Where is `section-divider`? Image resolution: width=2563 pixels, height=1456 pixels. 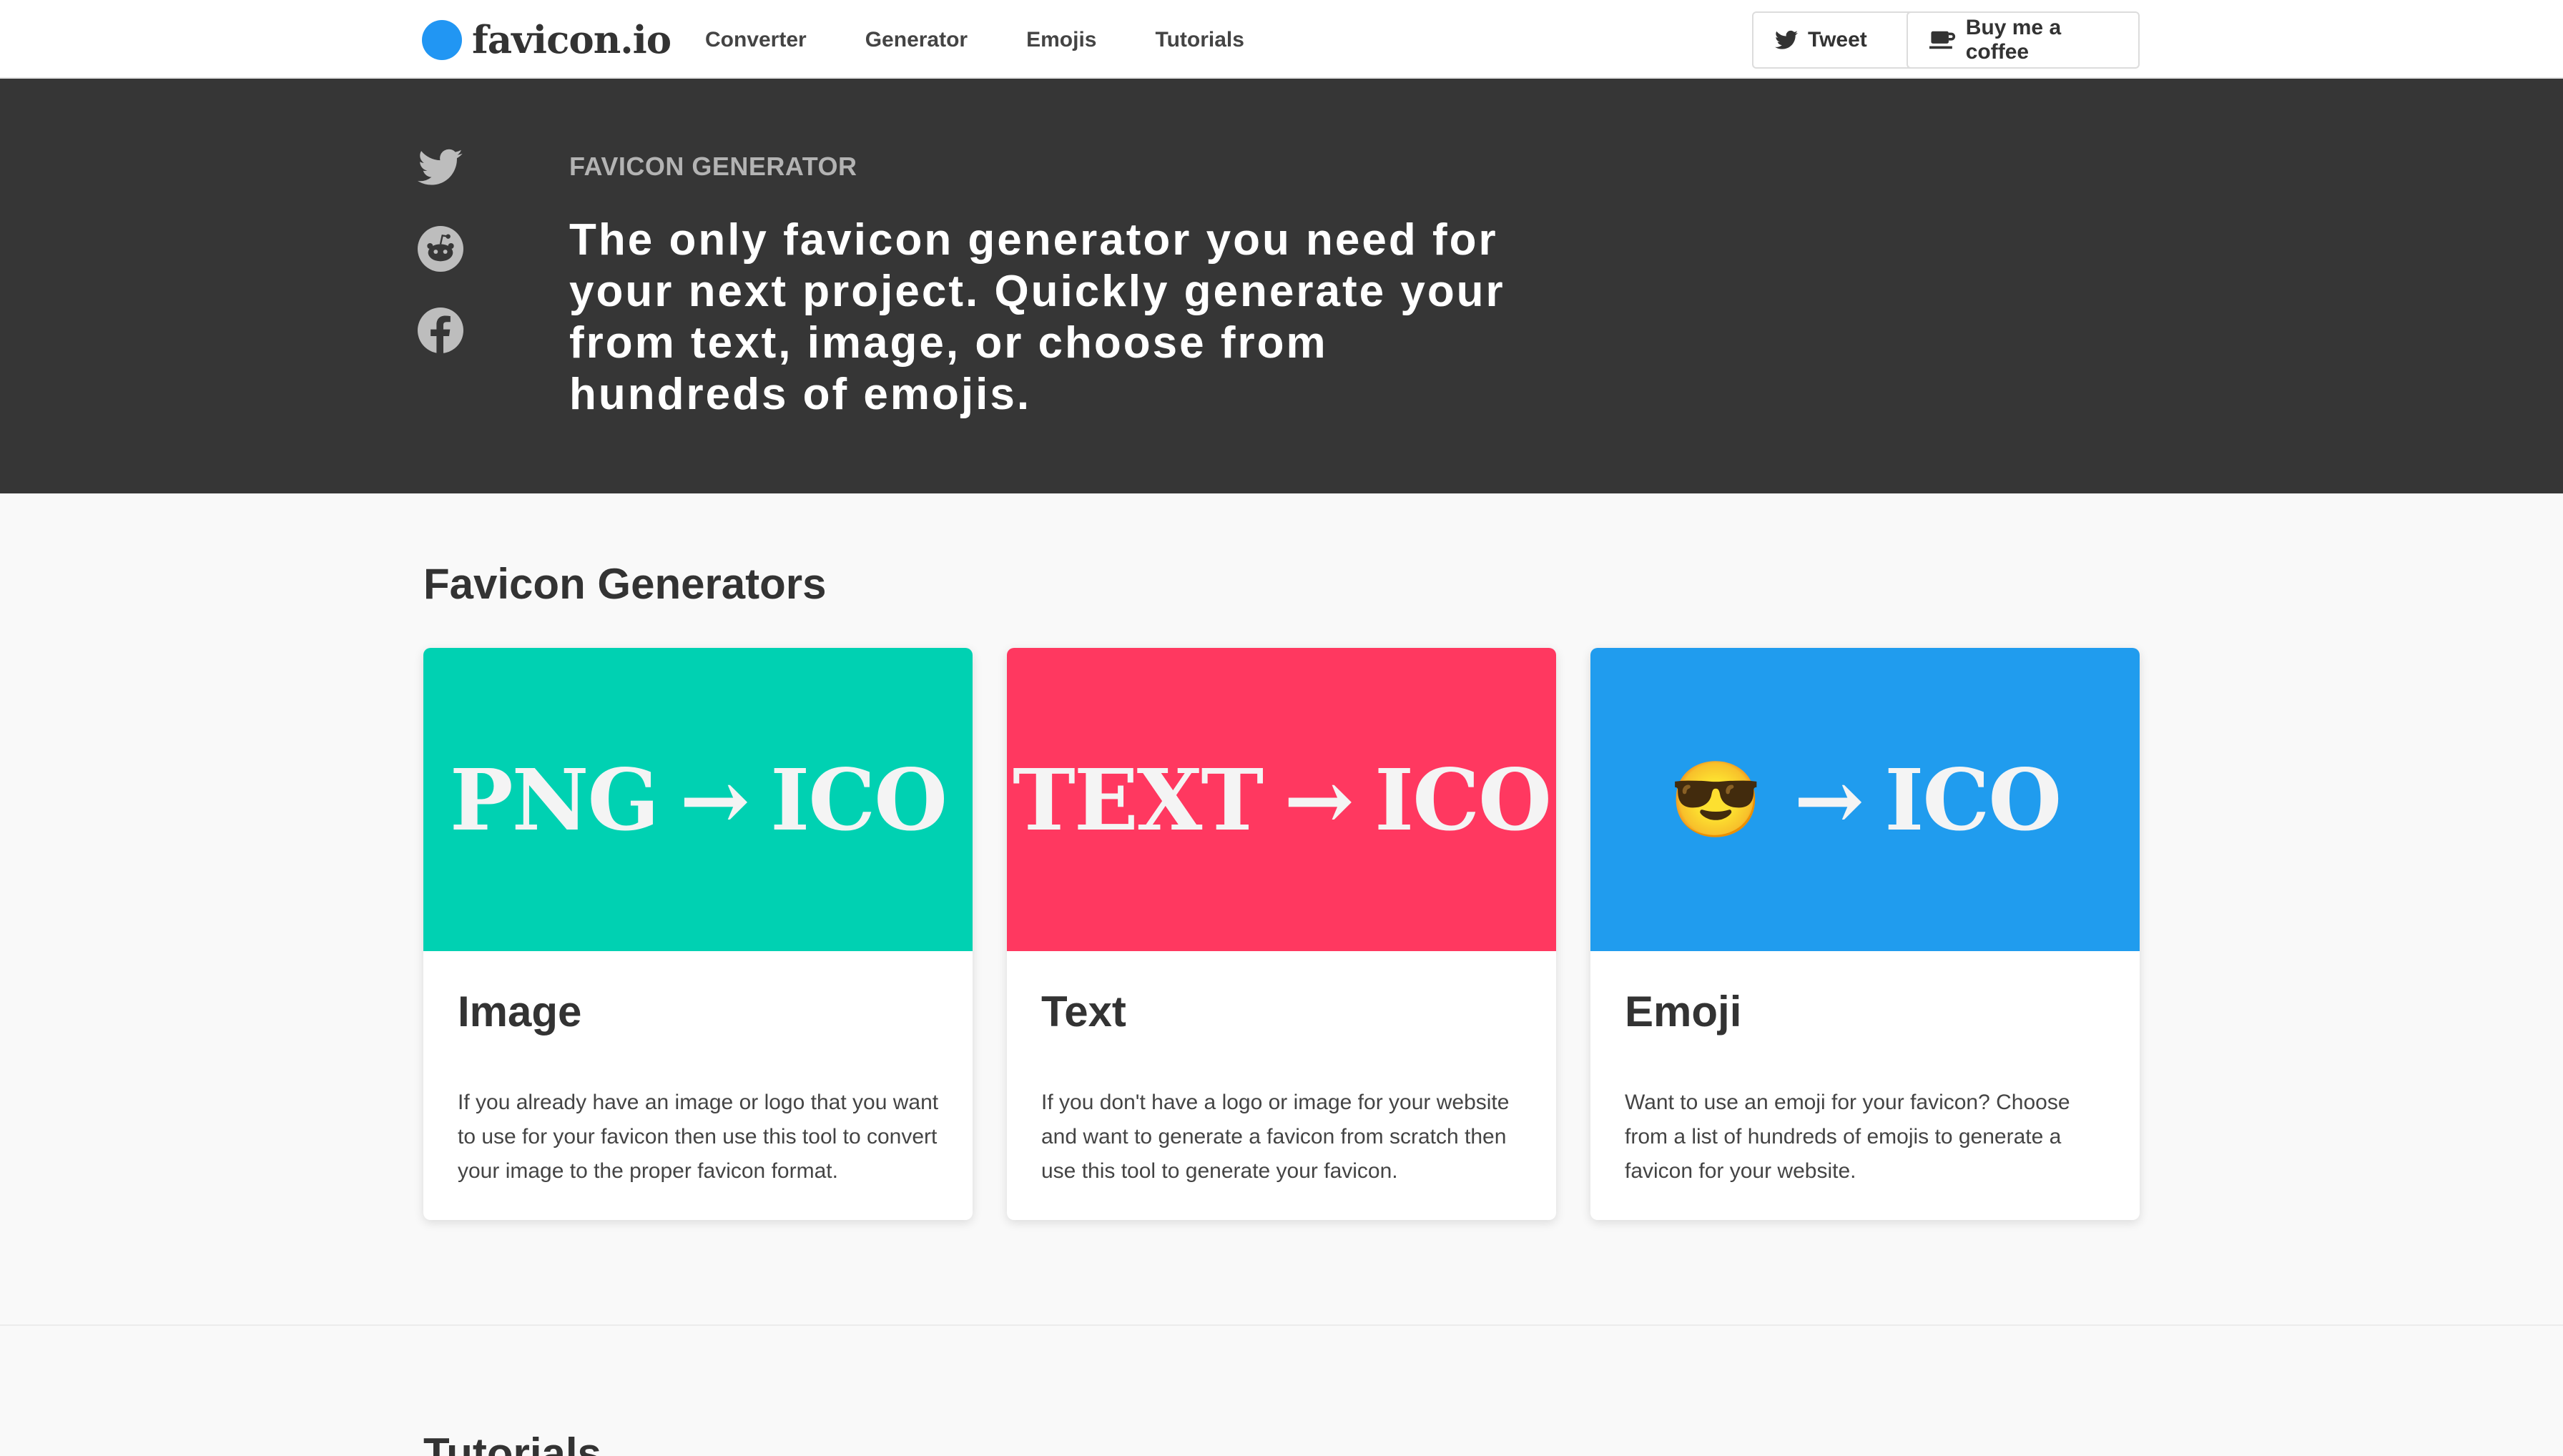
section-divider is located at coordinates (1281, 1325).